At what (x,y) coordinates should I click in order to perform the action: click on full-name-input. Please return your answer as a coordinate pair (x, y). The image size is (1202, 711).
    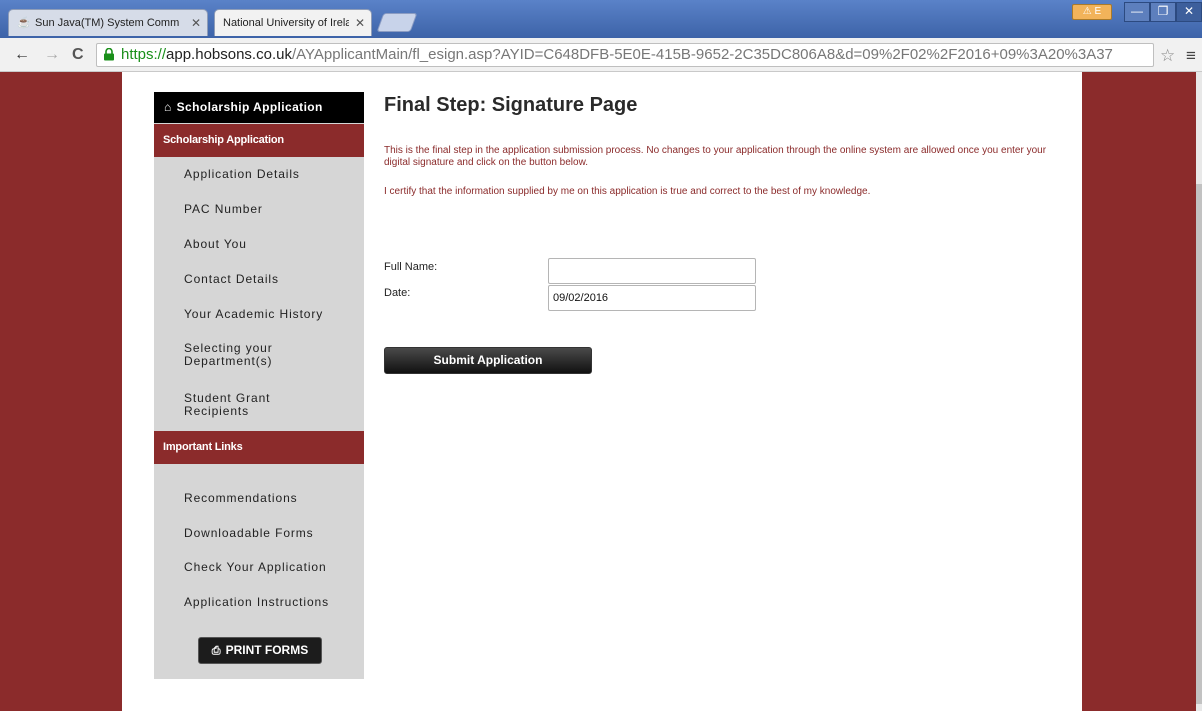
    Looking at the image, I should click on (652, 271).